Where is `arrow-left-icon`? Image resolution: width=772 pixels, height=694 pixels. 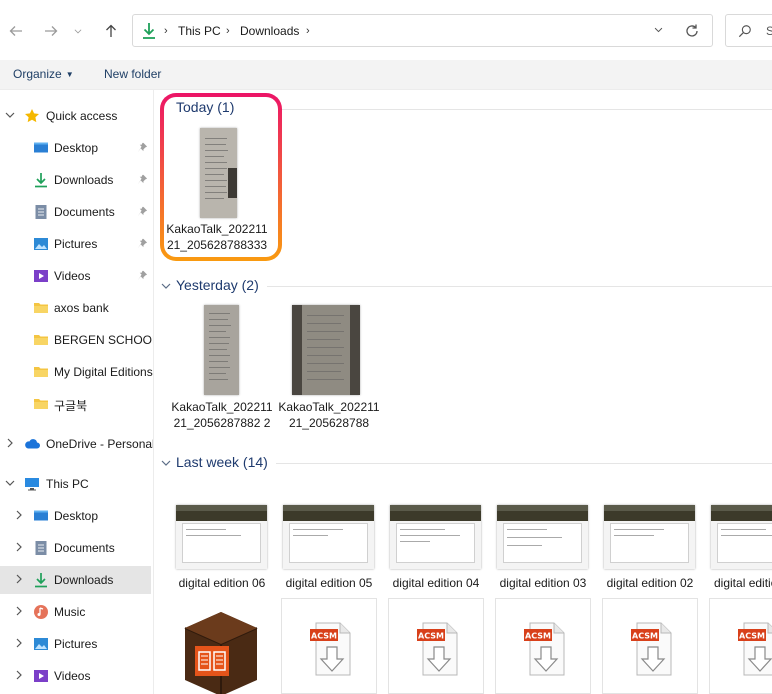
arrow-left-icon is located at coordinates (15, 31).